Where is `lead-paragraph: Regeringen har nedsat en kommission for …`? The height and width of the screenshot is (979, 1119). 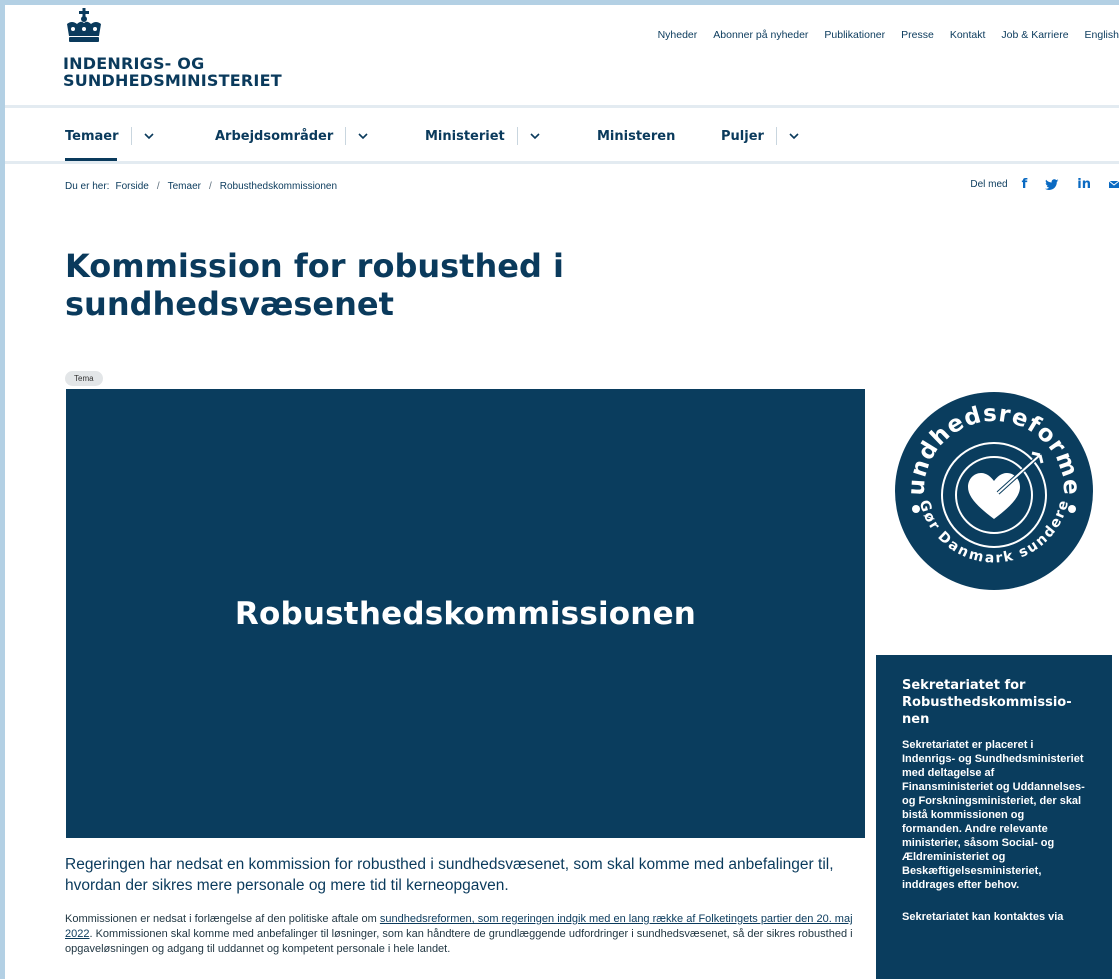
lead-paragraph: Regeringen har nedsat en kommission for … is located at coordinates (449, 875).